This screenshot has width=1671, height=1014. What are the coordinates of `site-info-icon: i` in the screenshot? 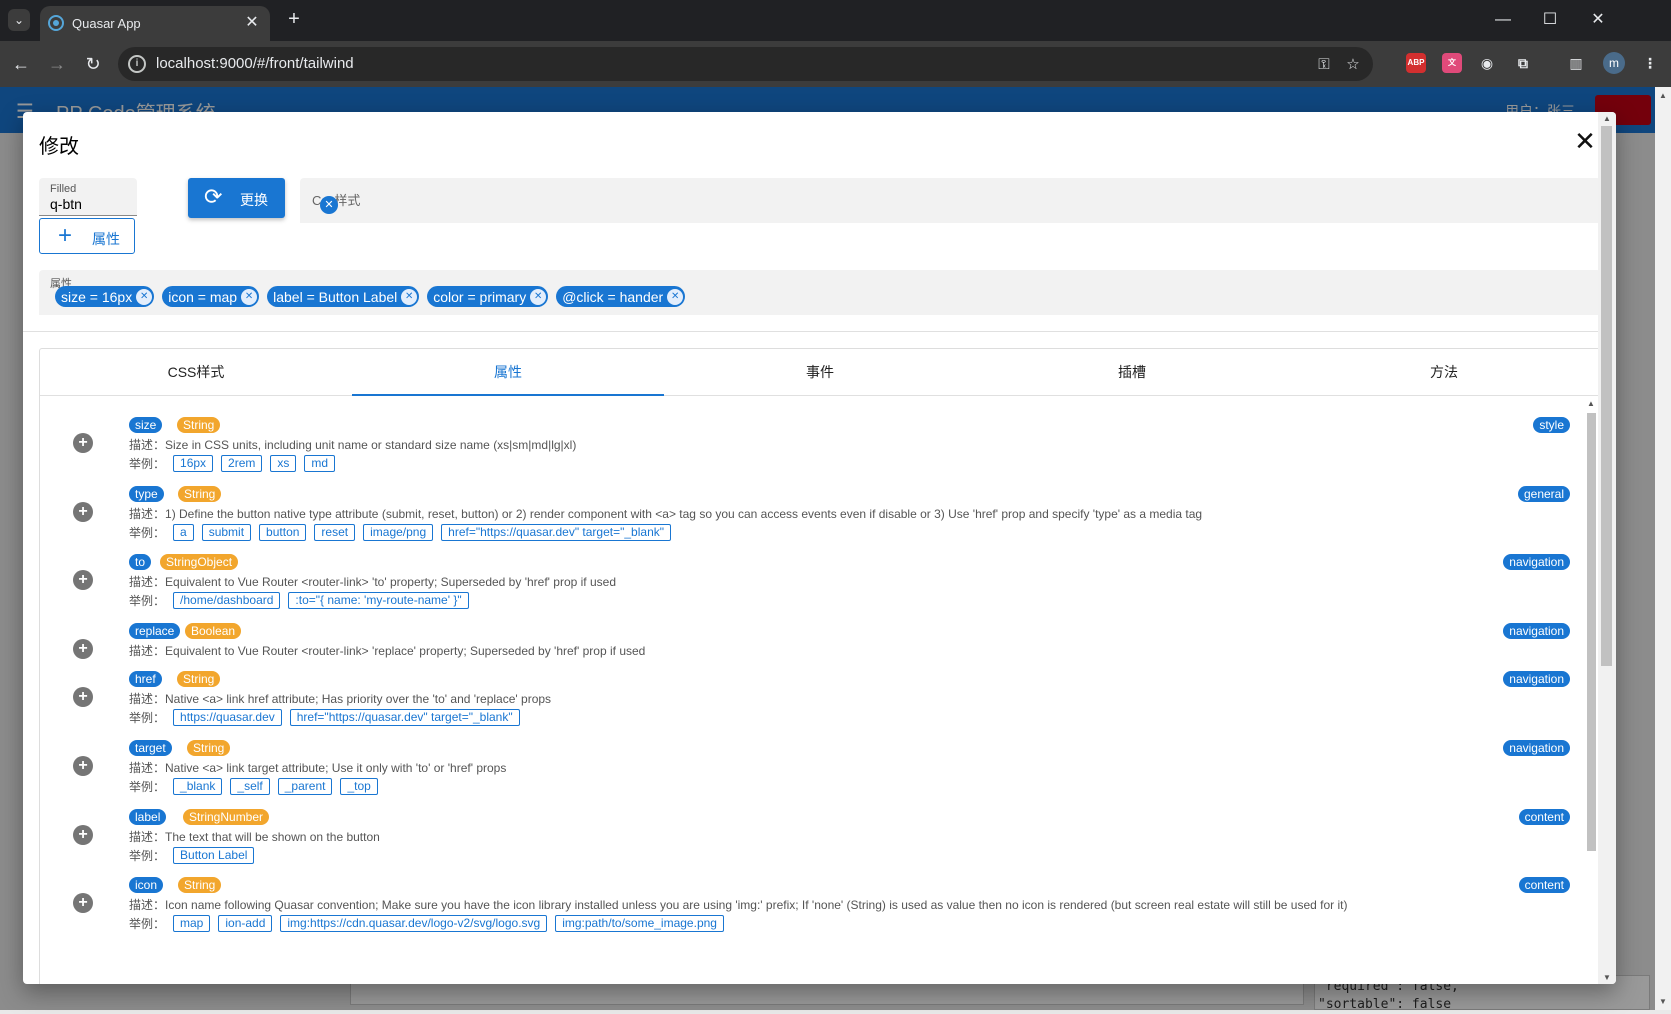 It's located at (137, 64).